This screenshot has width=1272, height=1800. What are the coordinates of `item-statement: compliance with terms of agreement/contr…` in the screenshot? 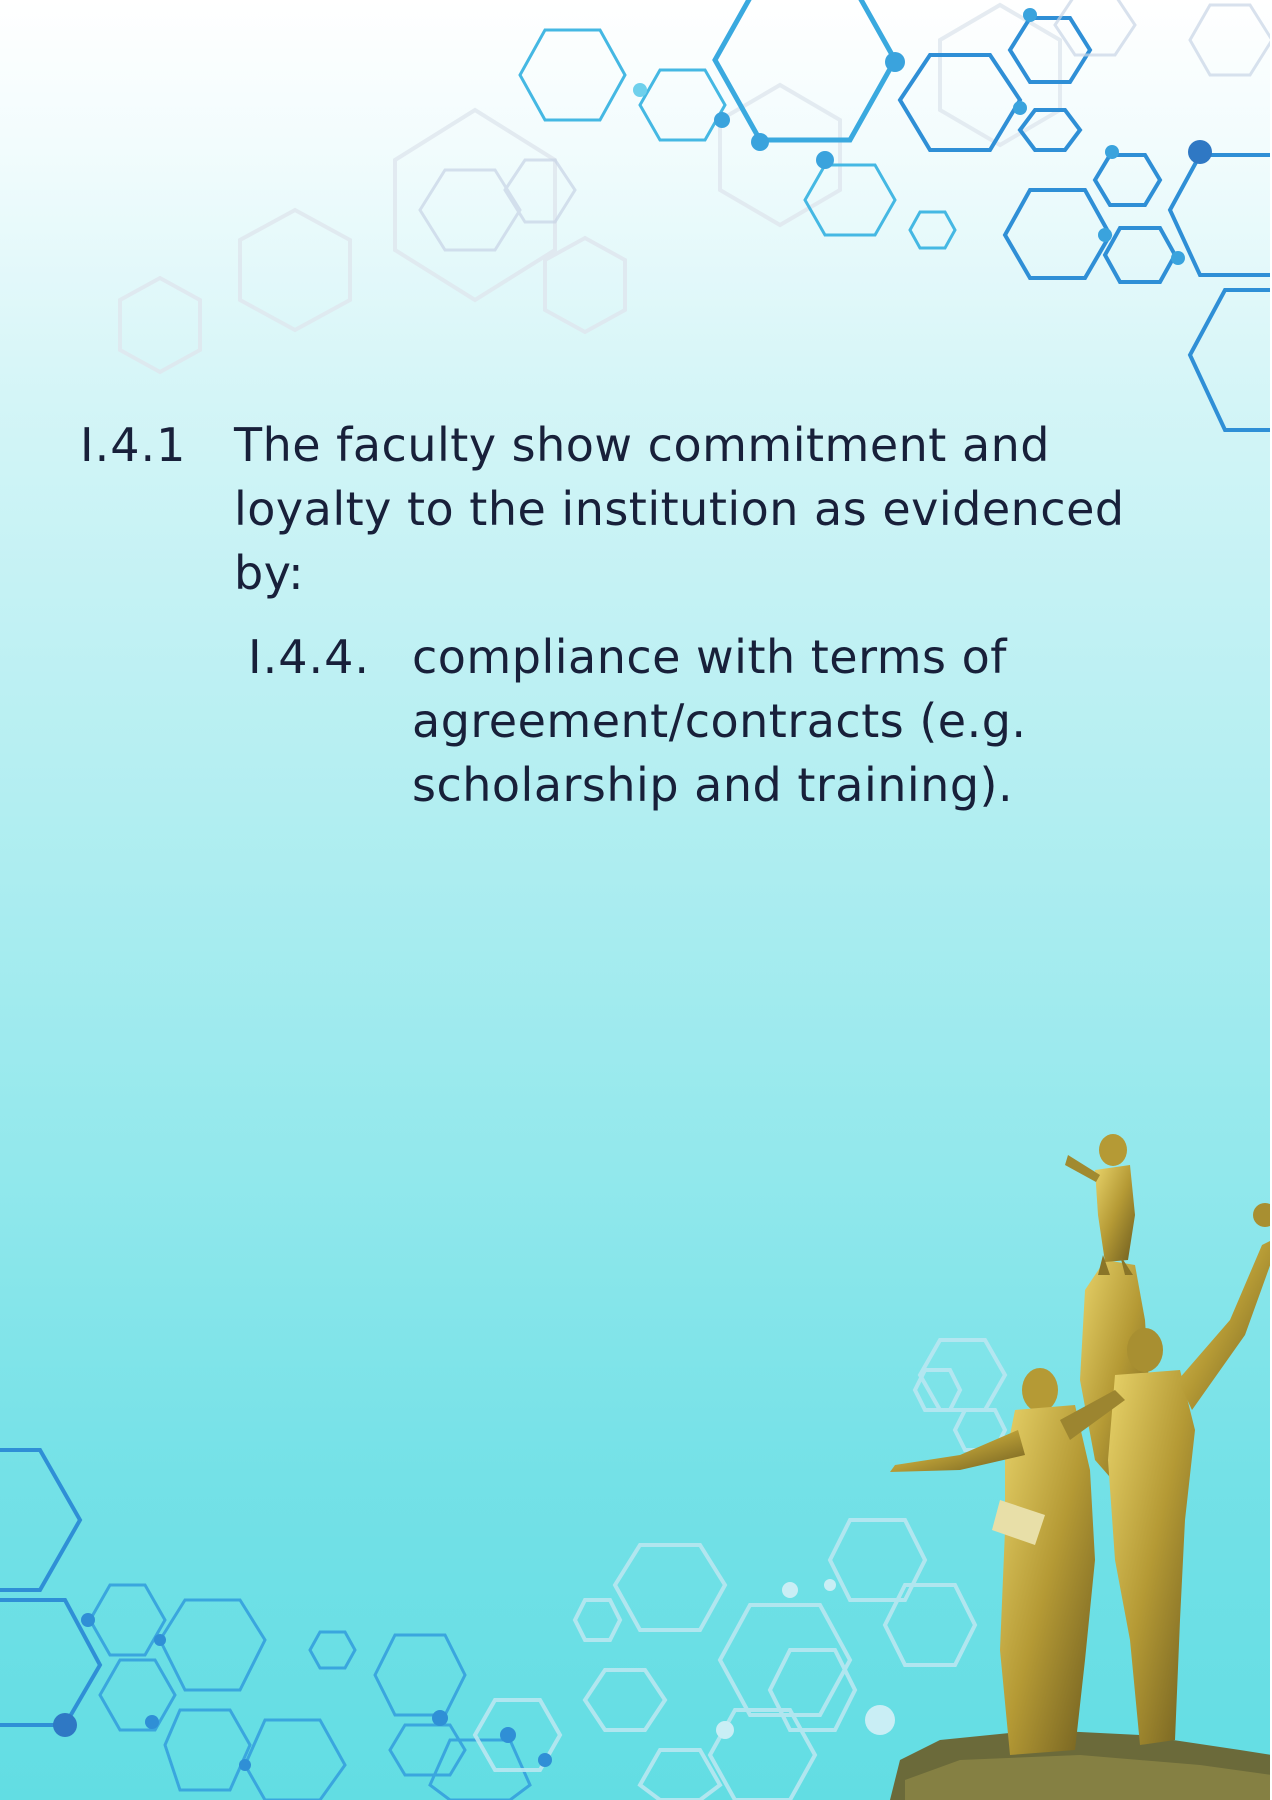 It's located at (762, 721).